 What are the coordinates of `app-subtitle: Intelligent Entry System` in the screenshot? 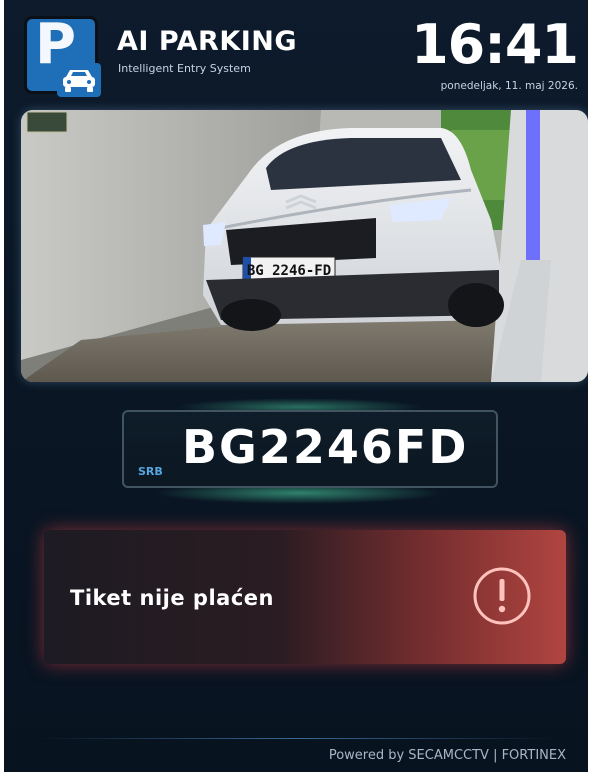 It's located at (184, 68).